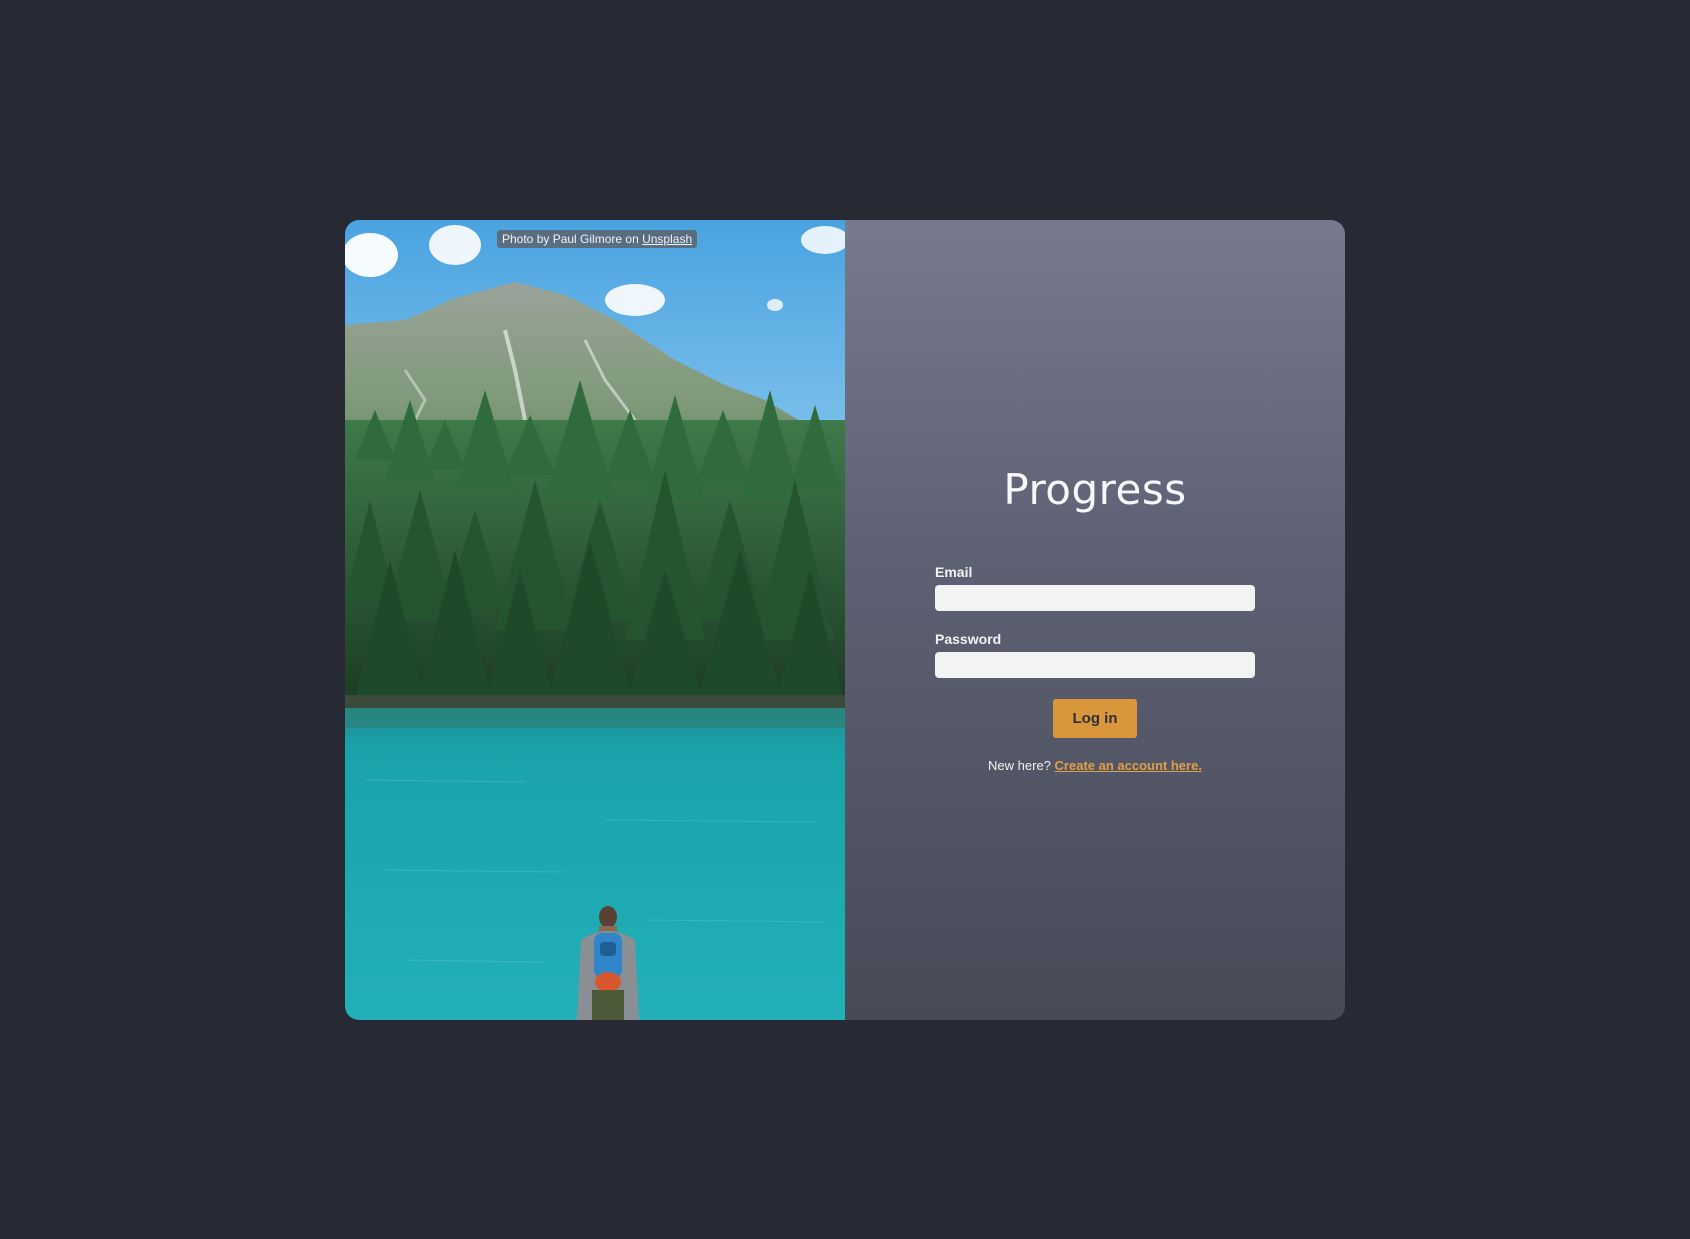  I want to click on photo-credit-text: Photo by Paul Gilmore on, so click(570, 239).